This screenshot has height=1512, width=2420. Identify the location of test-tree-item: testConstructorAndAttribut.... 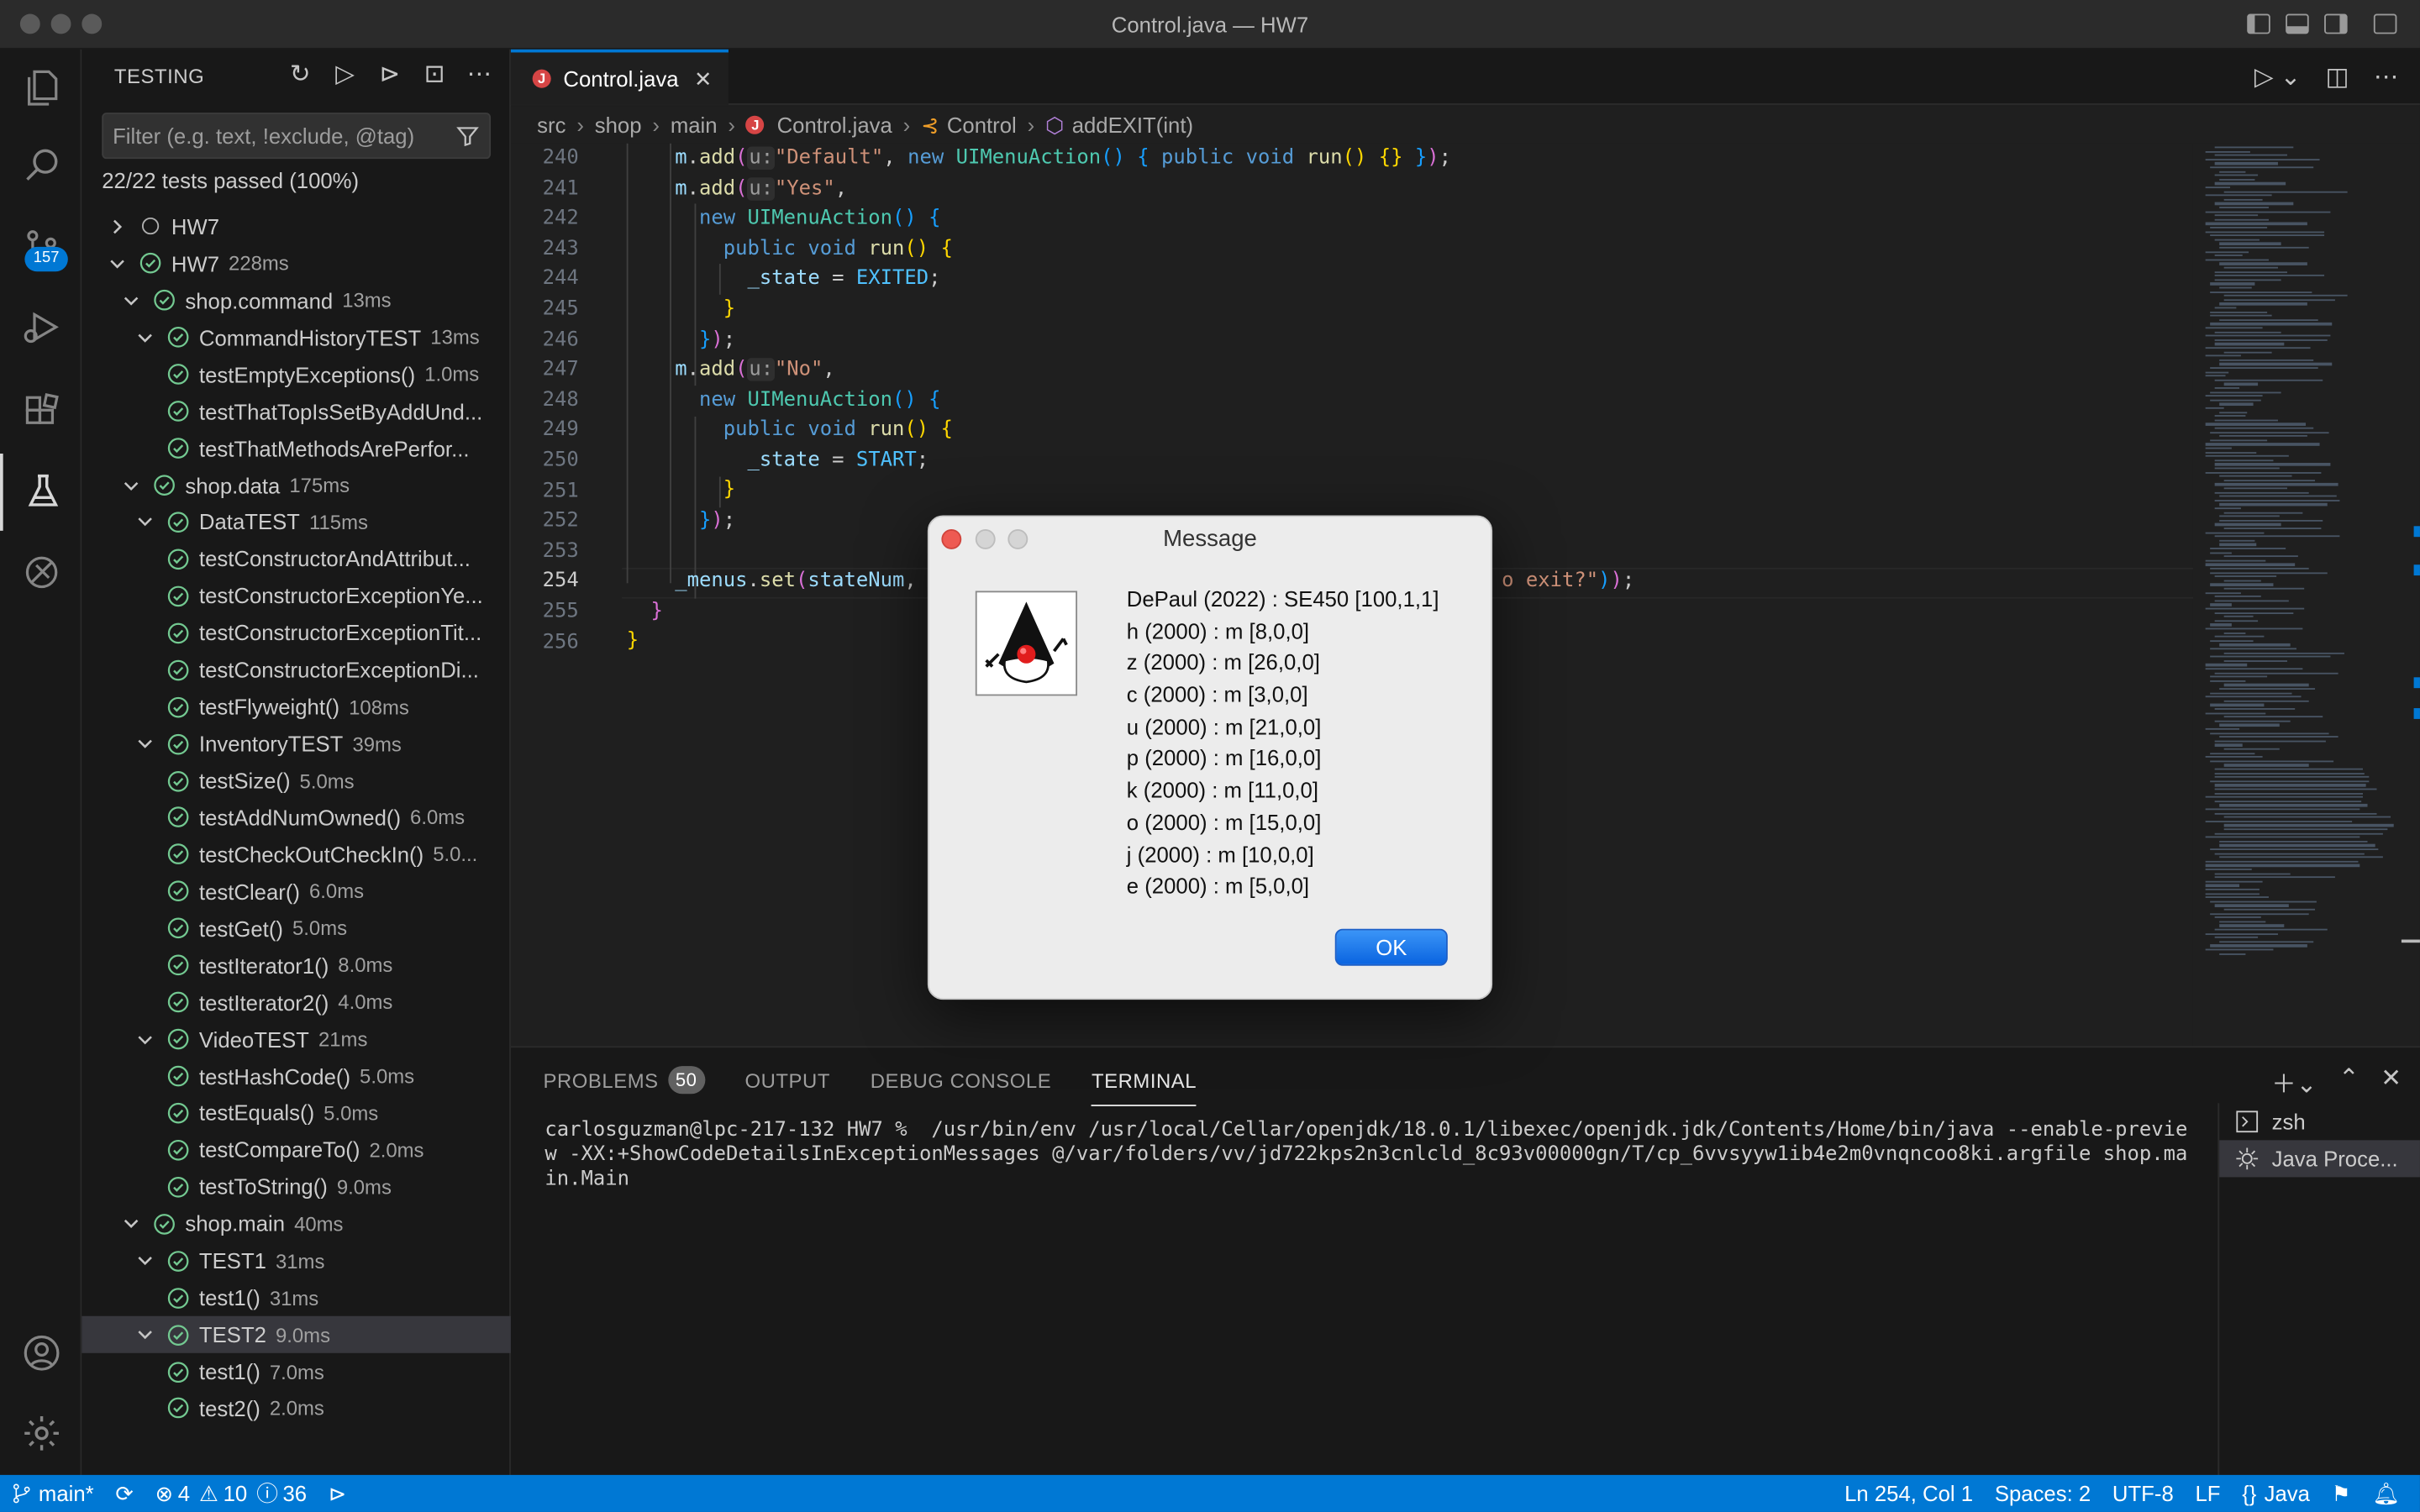
(296, 559).